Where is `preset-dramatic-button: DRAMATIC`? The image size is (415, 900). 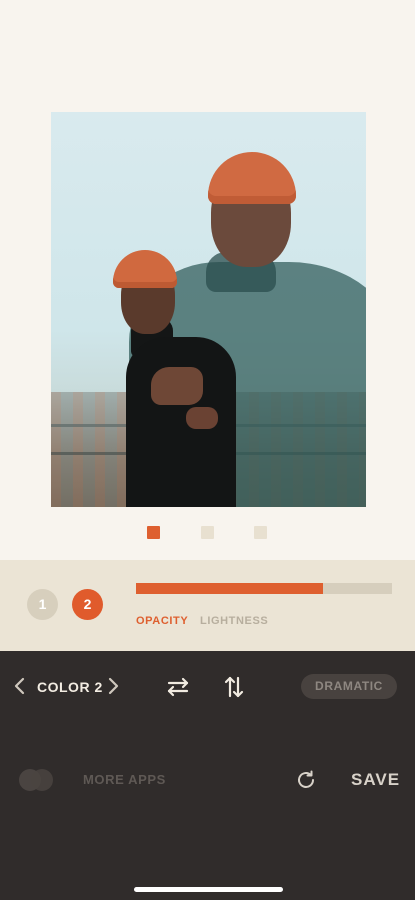 preset-dramatic-button: DRAMATIC is located at coordinates (349, 686).